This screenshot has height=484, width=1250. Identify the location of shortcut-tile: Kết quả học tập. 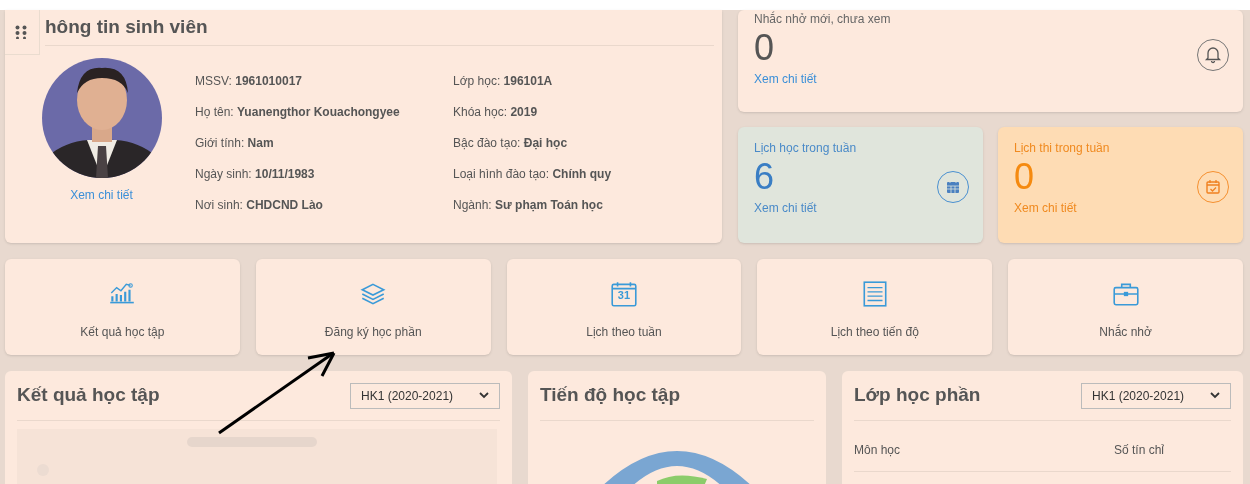
(122, 307).